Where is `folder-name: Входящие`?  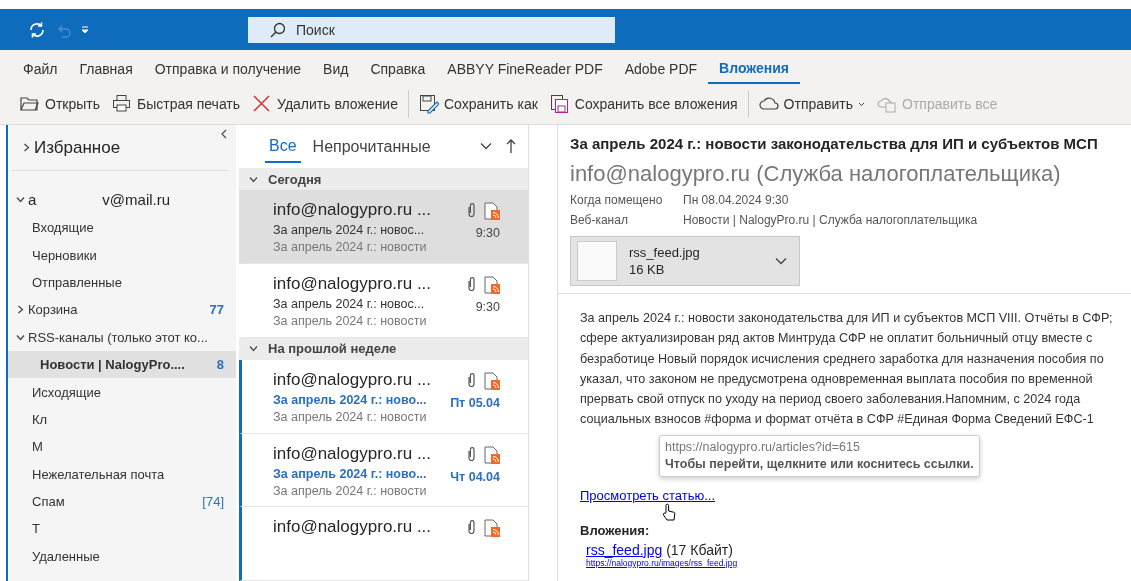 folder-name: Входящие is located at coordinates (63, 228).